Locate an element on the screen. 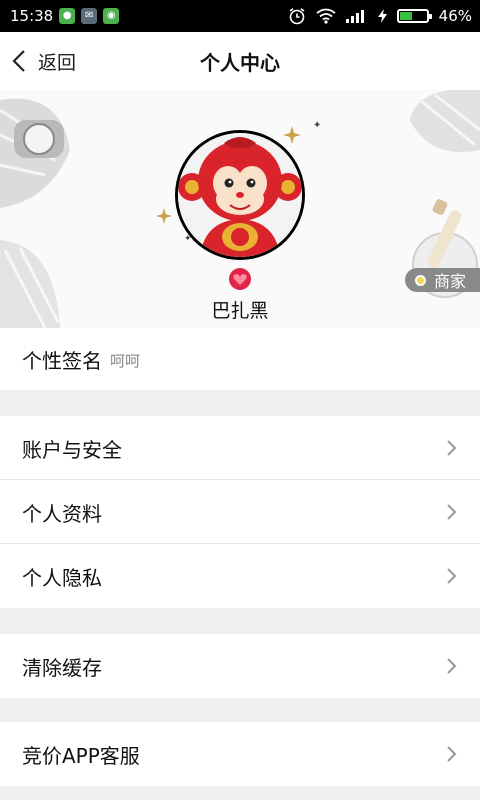 Image resolution: width=480 pixels, height=800 pixels. signature-value: 呵呵 is located at coordinates (125, 360).